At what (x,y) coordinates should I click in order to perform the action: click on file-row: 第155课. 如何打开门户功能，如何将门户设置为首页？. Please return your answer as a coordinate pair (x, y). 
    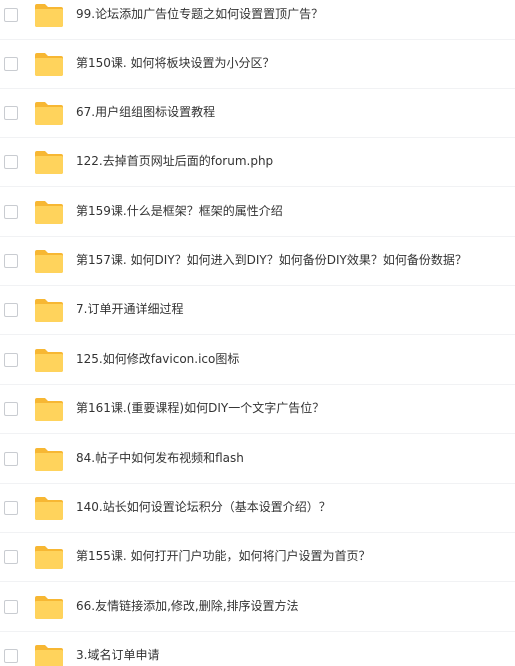
    Looking at the image, I should click on (257, 557).